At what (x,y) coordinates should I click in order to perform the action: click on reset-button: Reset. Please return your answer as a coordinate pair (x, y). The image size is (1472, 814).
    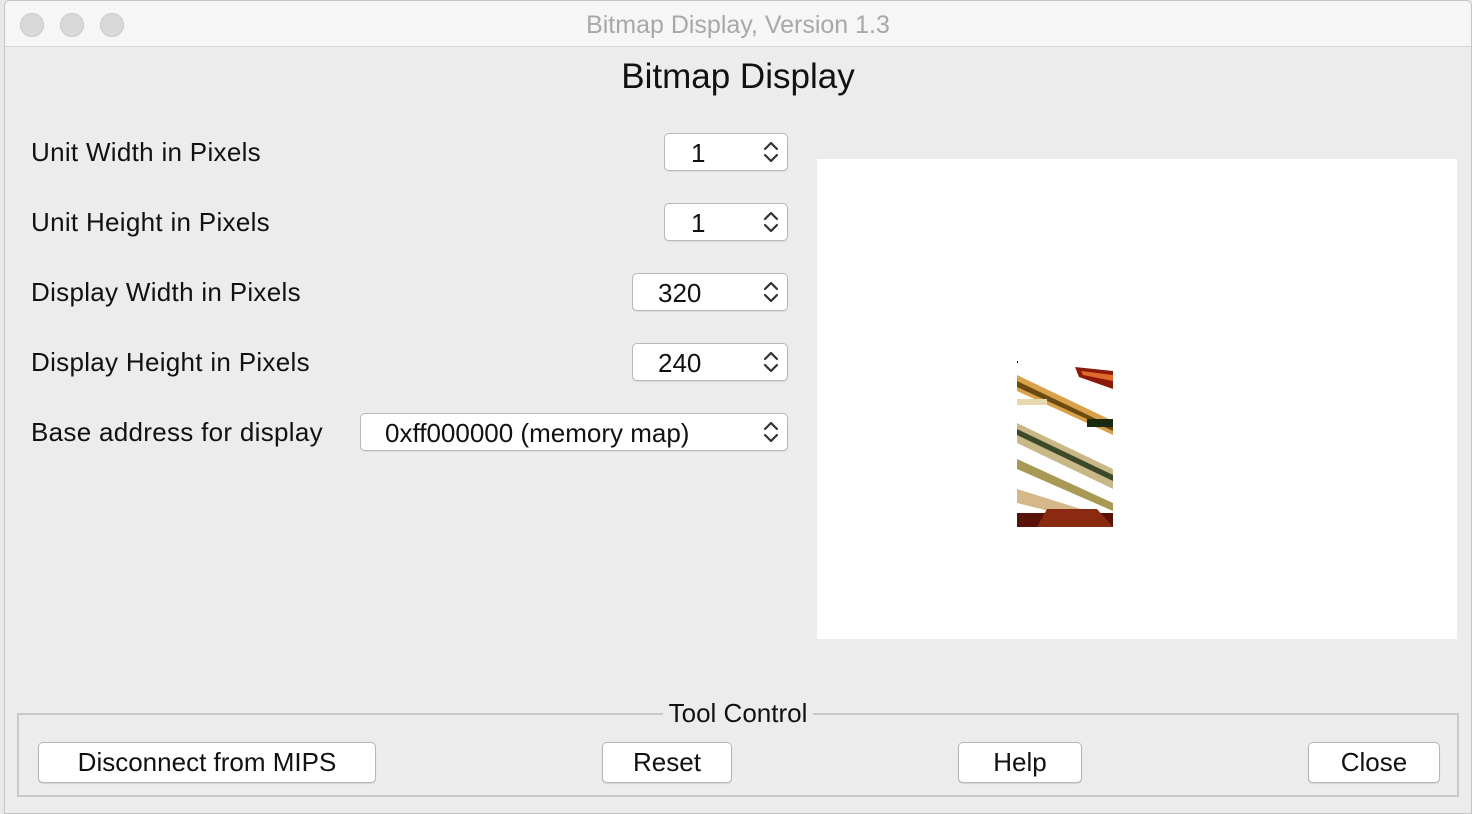
    Looking at the image, I should click on (667, 762).